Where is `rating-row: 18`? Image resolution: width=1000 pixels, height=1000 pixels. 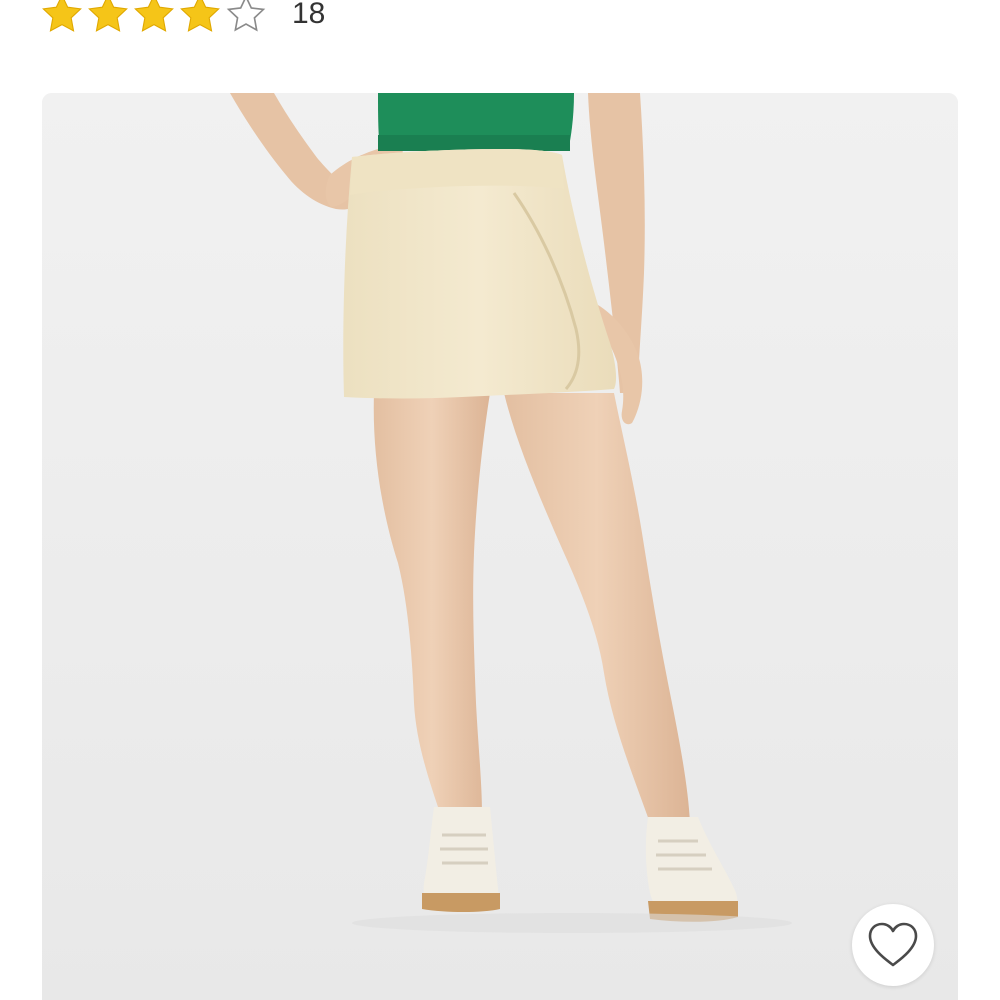
rating-row: 18 is located at coordinates (182, 18).